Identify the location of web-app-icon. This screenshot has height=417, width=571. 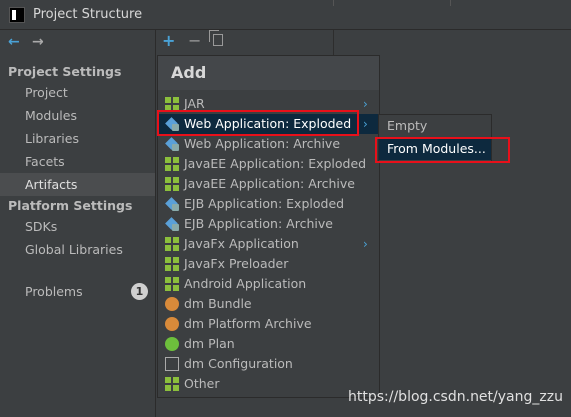
(172, 144).